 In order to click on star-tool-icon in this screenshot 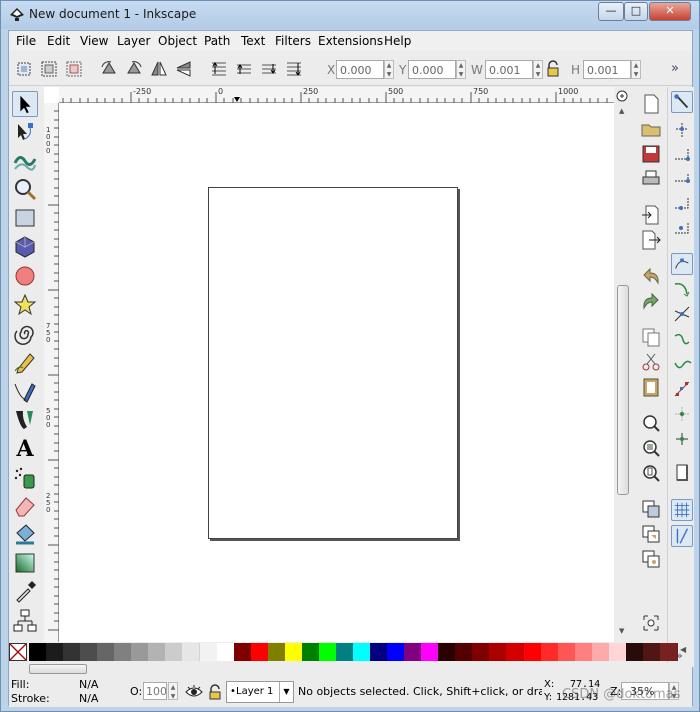, I will do `click(25, 305)`.